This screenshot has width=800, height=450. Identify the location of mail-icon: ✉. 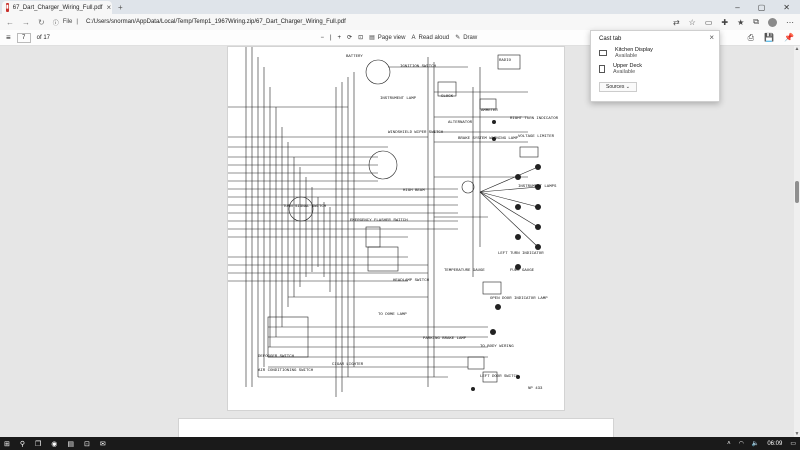
(103, 444).